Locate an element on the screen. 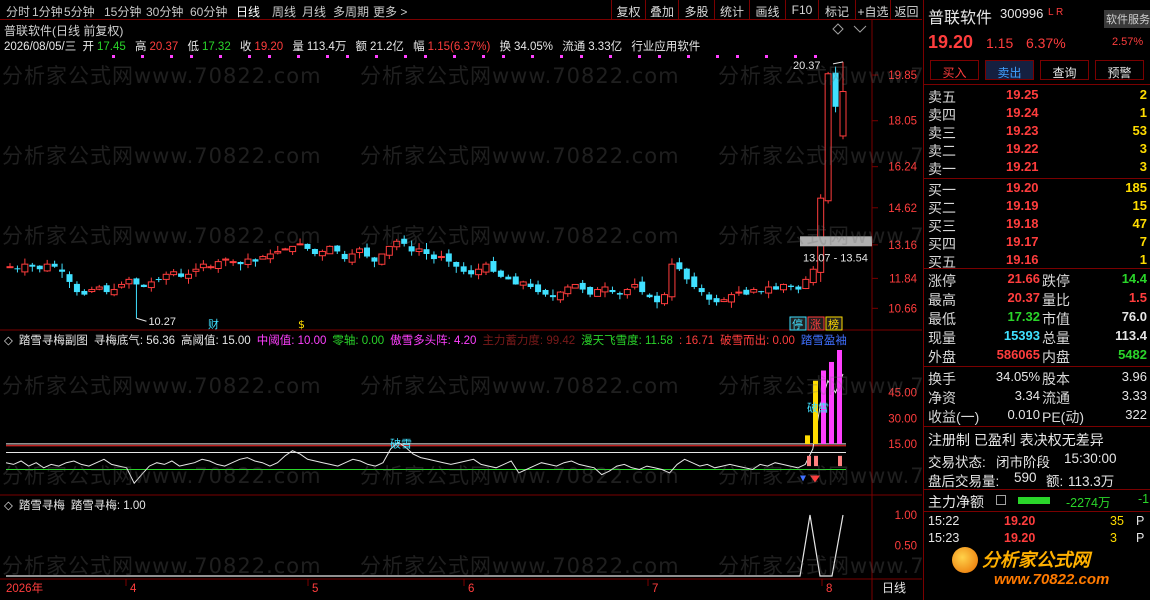 The image size is (1150, 600). range-box is located at coordinates (836, 241).